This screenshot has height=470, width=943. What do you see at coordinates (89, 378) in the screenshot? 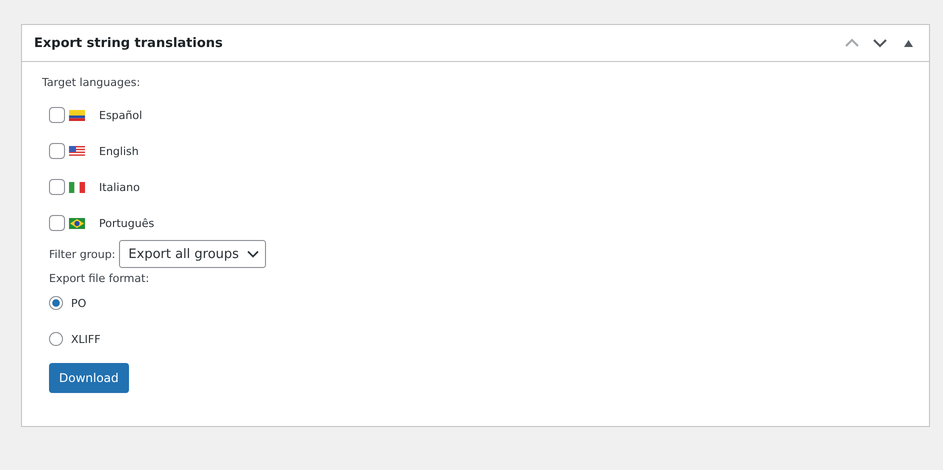
I see `download-button: Download` at bounding box center [89, 378].